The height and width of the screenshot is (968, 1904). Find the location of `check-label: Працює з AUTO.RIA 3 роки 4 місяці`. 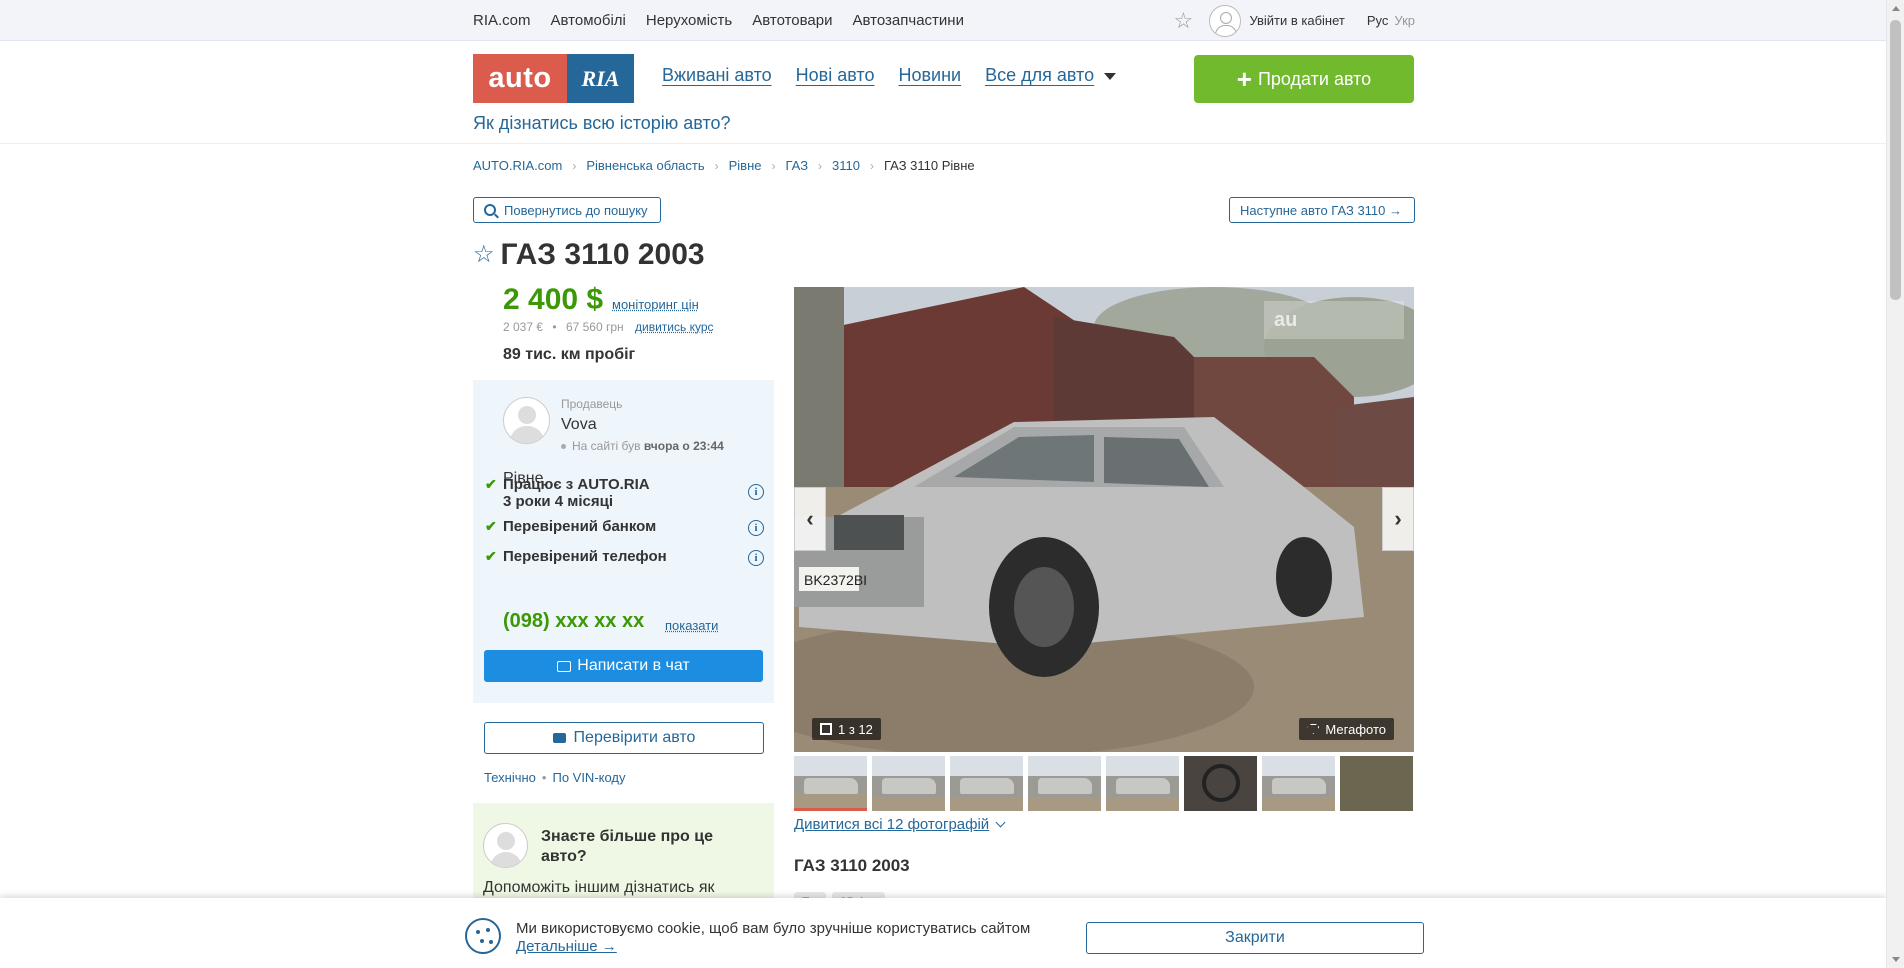

check-label: Працює з AUTO.RIA 3 роки 4 місяці is located at coordinates (576, 493).